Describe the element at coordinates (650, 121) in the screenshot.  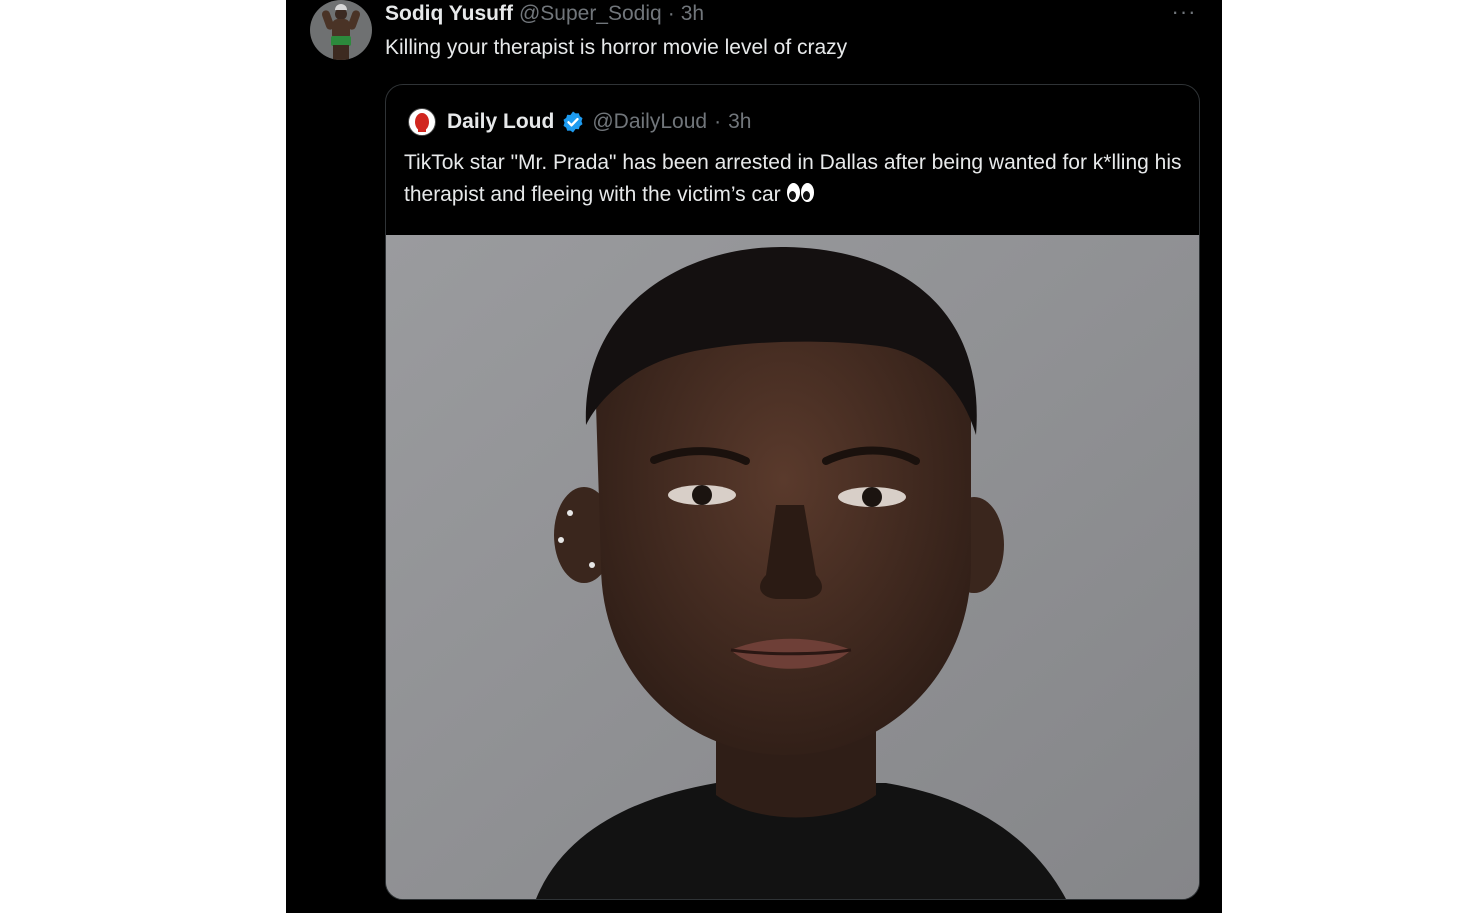
I see `quoted-author-handle: @DailyLoud` at that location.